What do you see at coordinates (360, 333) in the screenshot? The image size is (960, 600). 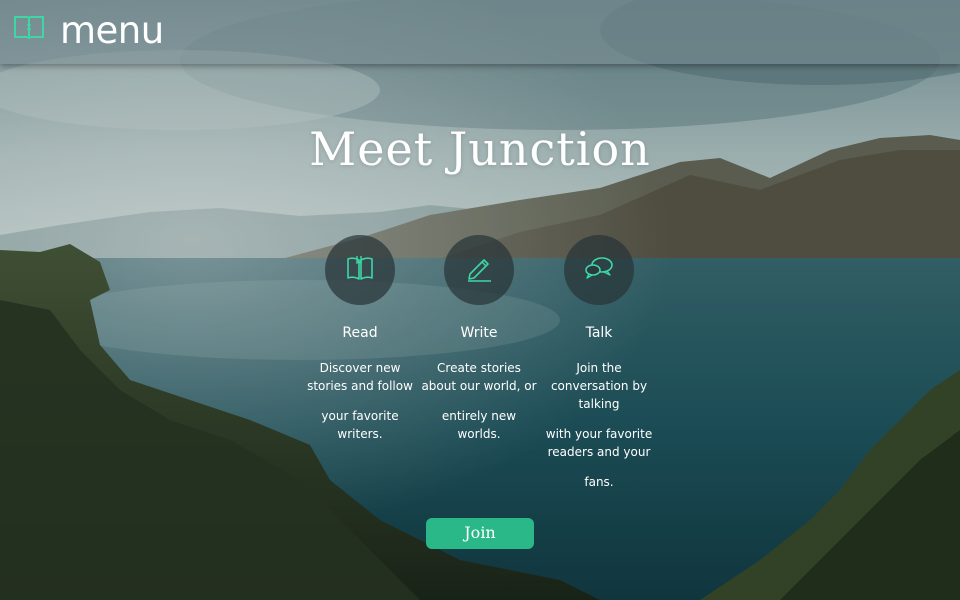 I see `feature-title-read: Read` at bounding box center [360, 333].